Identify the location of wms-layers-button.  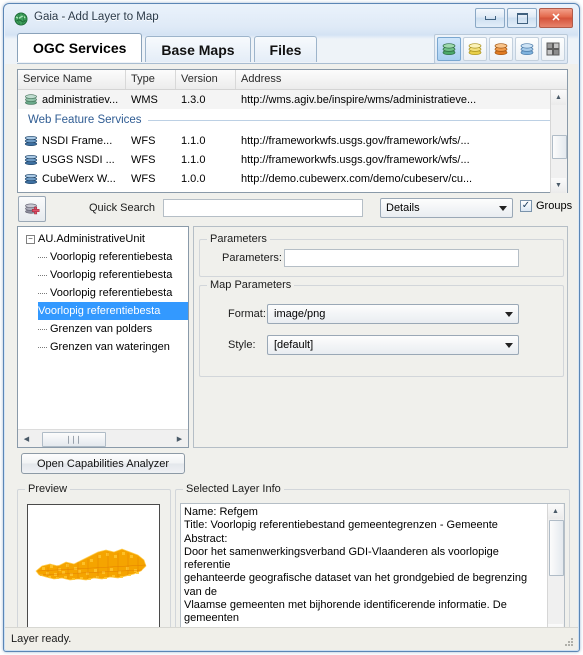
(449, 49).